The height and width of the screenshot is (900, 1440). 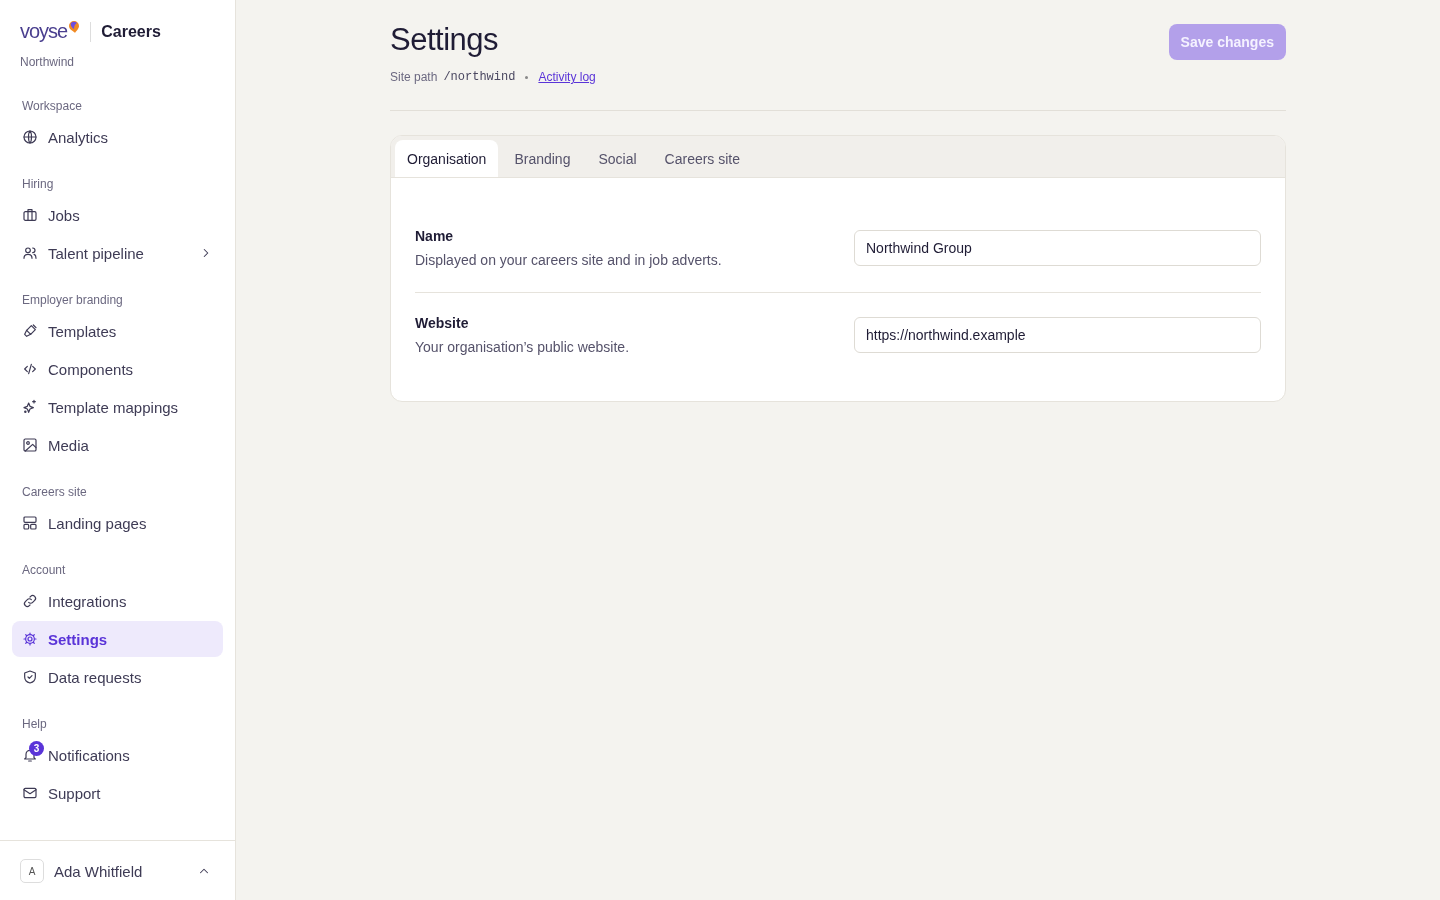 What do you see at coordinates (30, 407) in the screenshot?
I see `sparkles-icon` at bounding box center [30, 407].